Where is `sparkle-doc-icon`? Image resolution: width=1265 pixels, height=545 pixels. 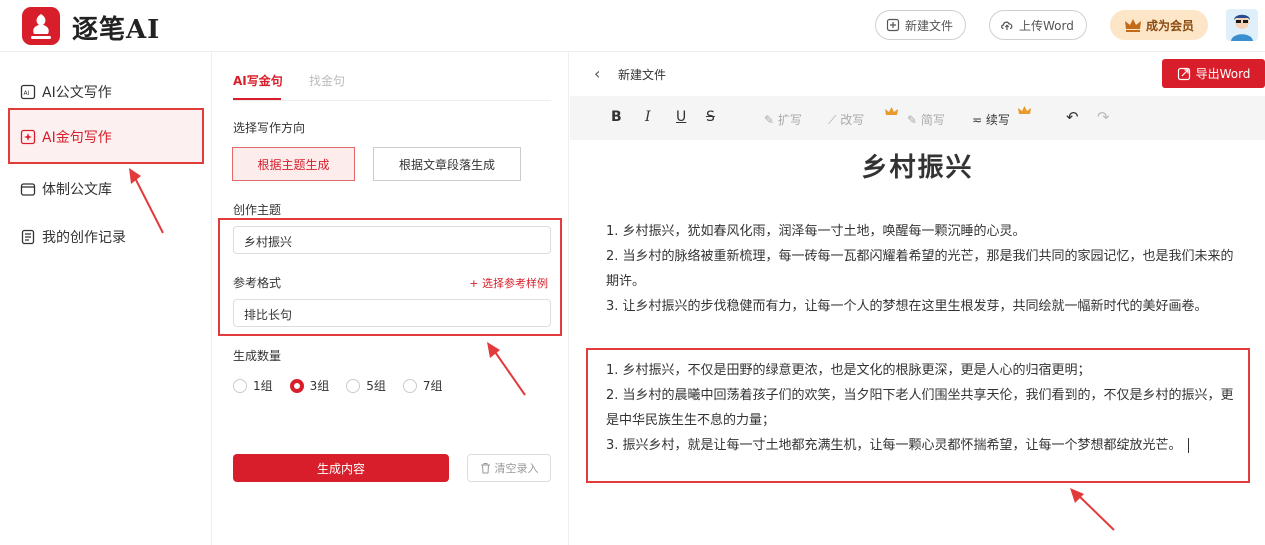
sparkle-doc-icon is located at coordinates (28, 137).